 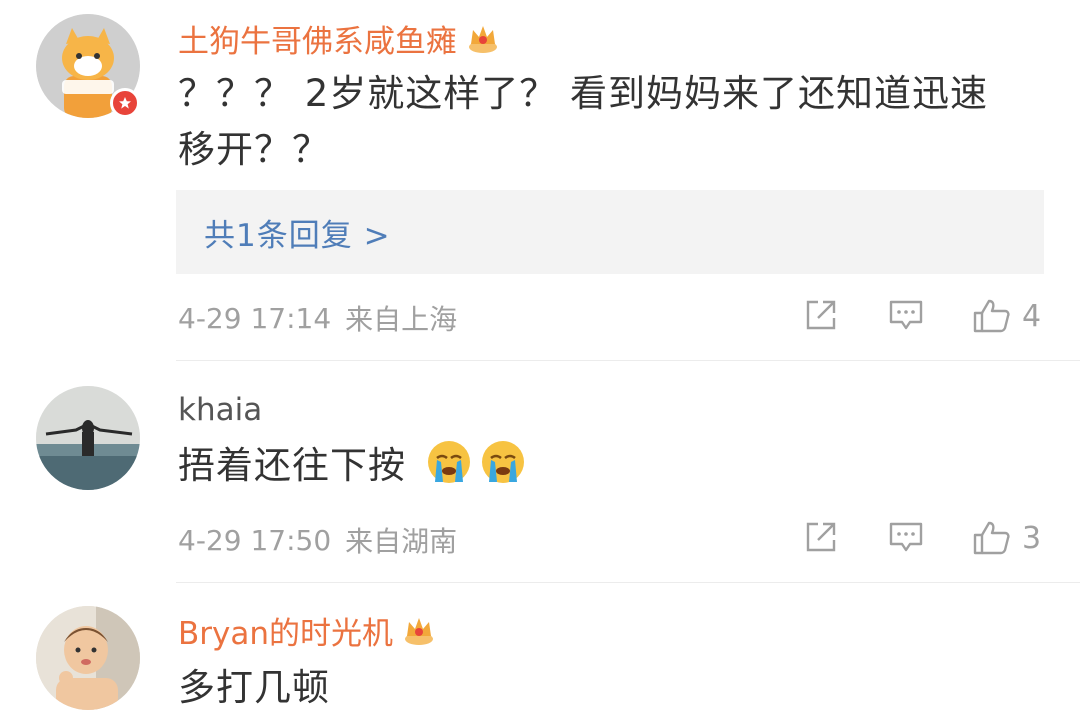 I want to click on username-text: khaia, so click(x=220, y=410).